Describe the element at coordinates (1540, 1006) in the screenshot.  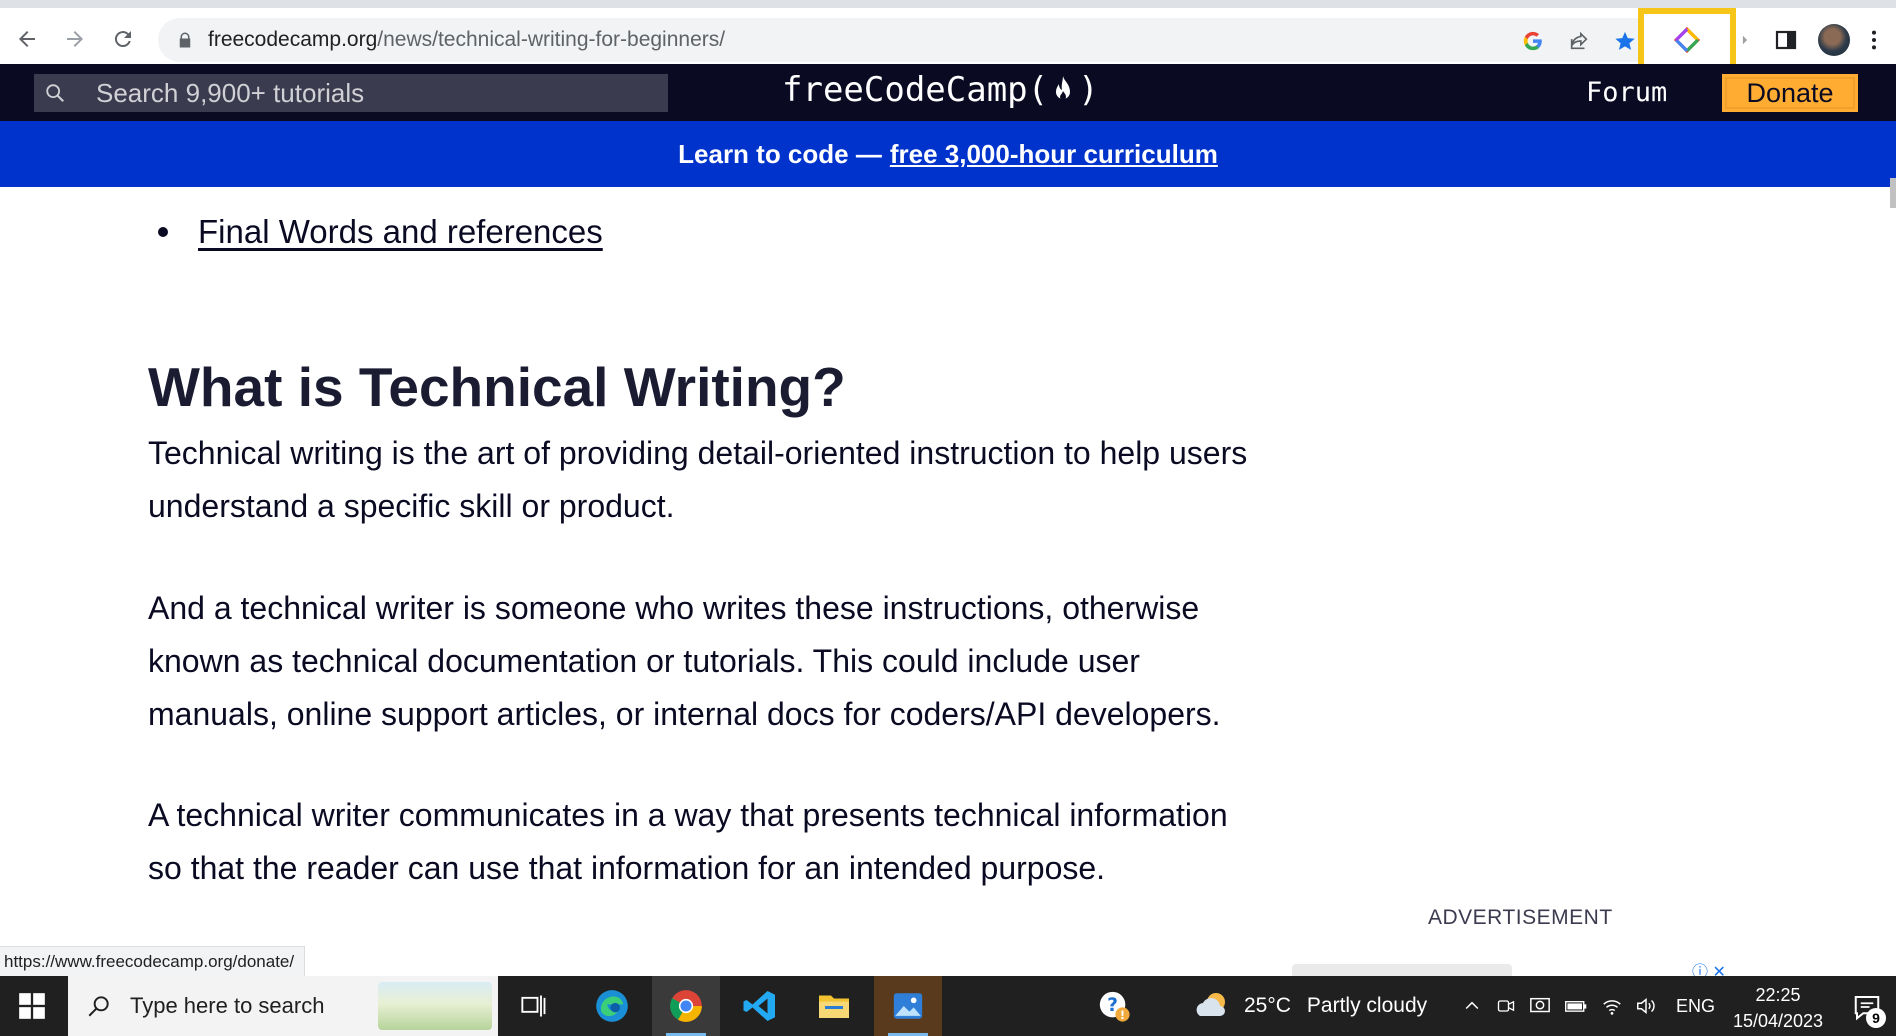
I see `display-sync-icon` at that location.